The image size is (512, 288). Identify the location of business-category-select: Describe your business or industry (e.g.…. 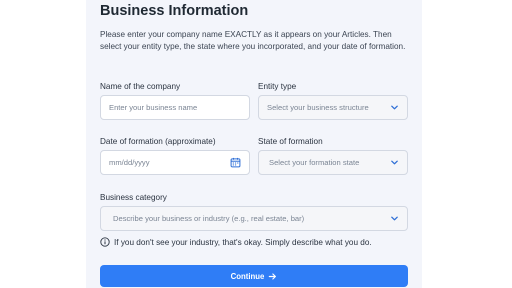
(254, 218).